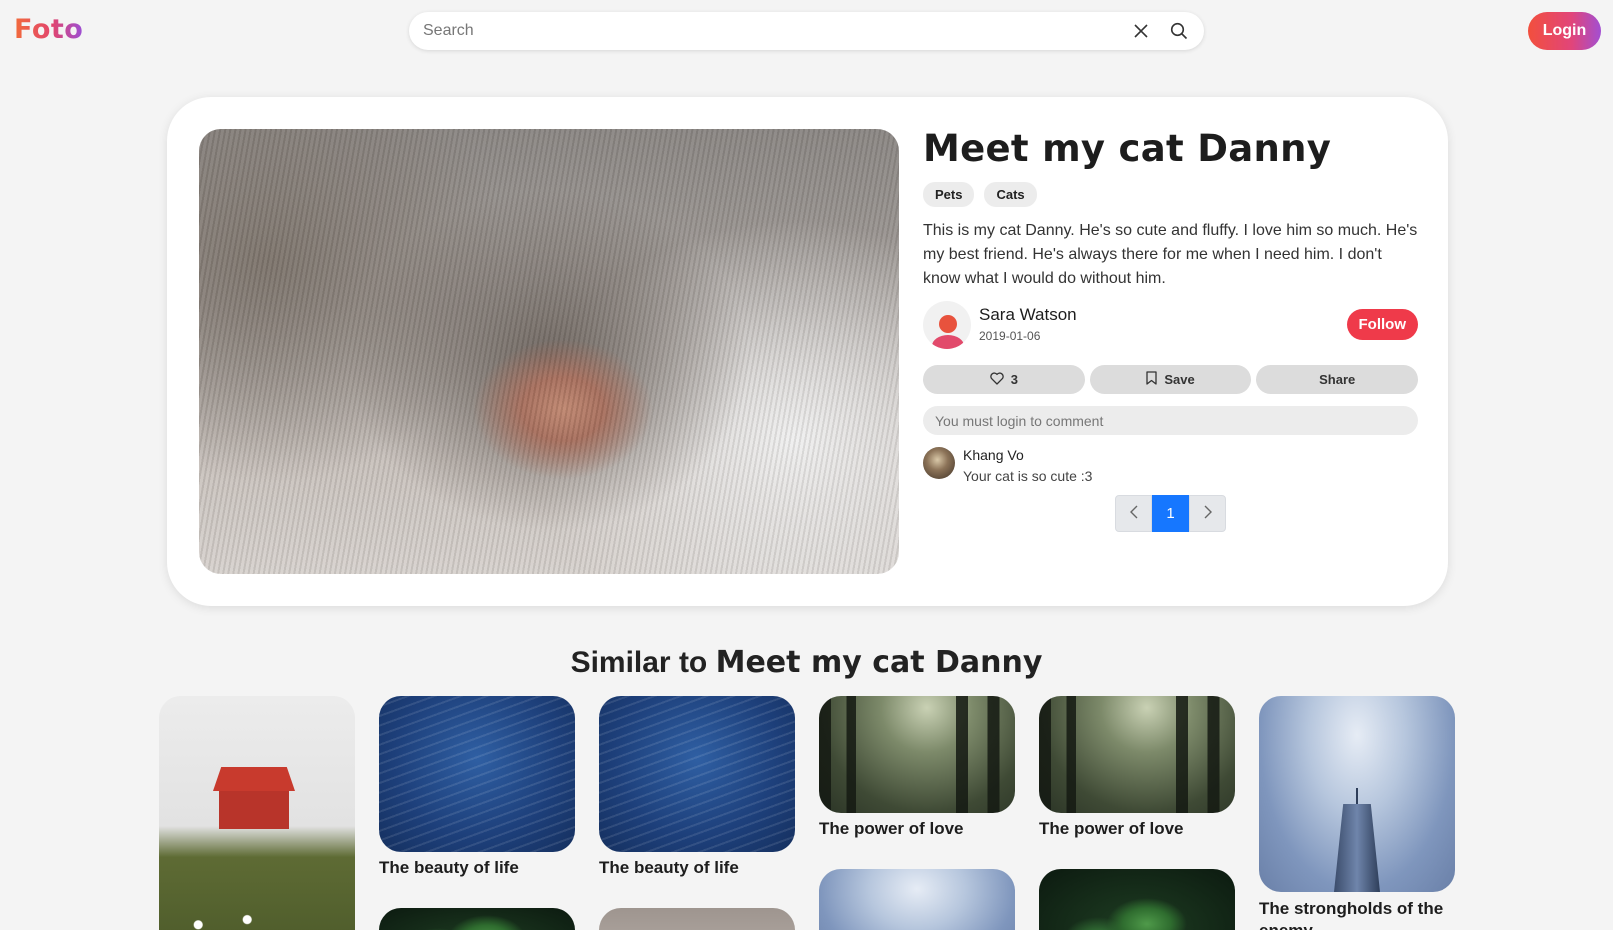 Image resolution: width=1613 pixels, height=930 pixels. I want to click on search-bar, so click(806, 31).